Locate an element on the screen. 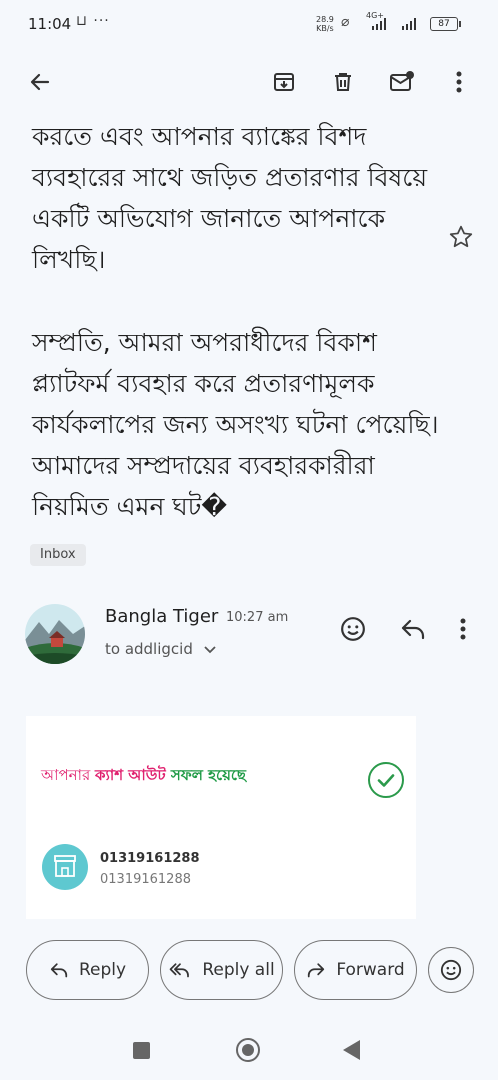 The height and width of the screenshot is (1080, 498). sender-name: Bangla Tiger is located at coordinates (161, 616).